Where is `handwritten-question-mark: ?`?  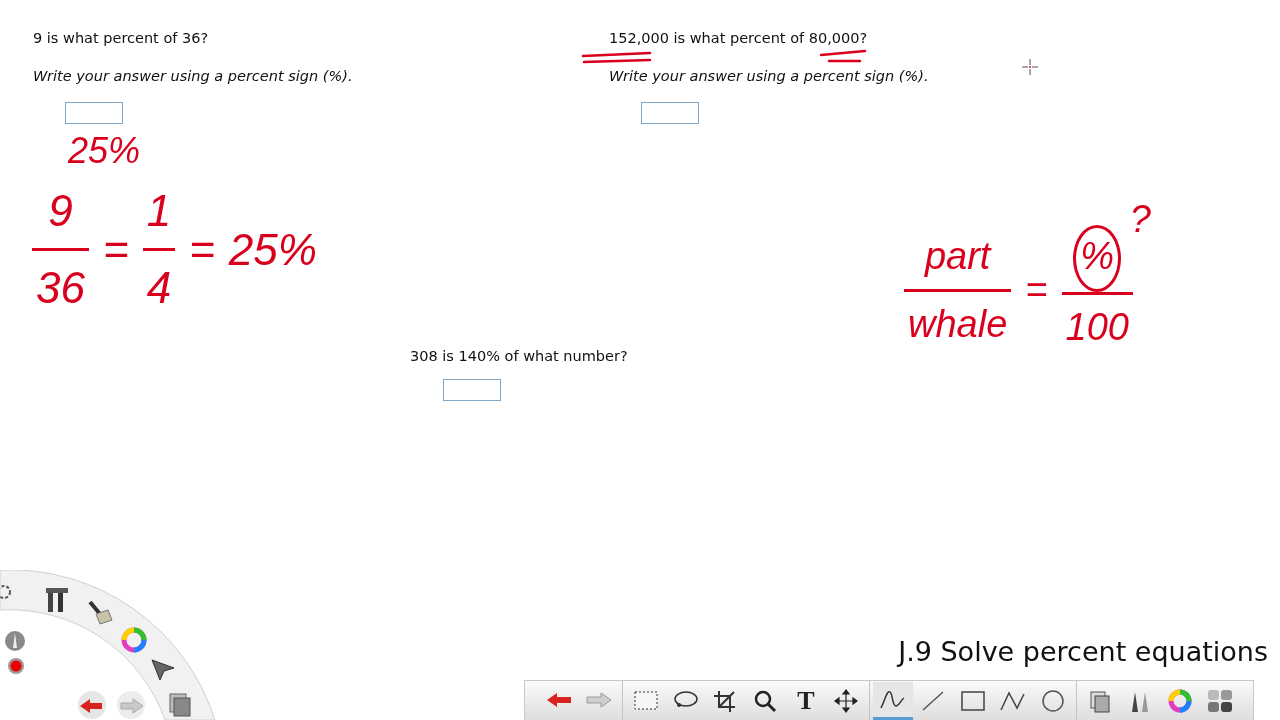
handwritten-question-mark: ? is located at coordinates (1140, 219).